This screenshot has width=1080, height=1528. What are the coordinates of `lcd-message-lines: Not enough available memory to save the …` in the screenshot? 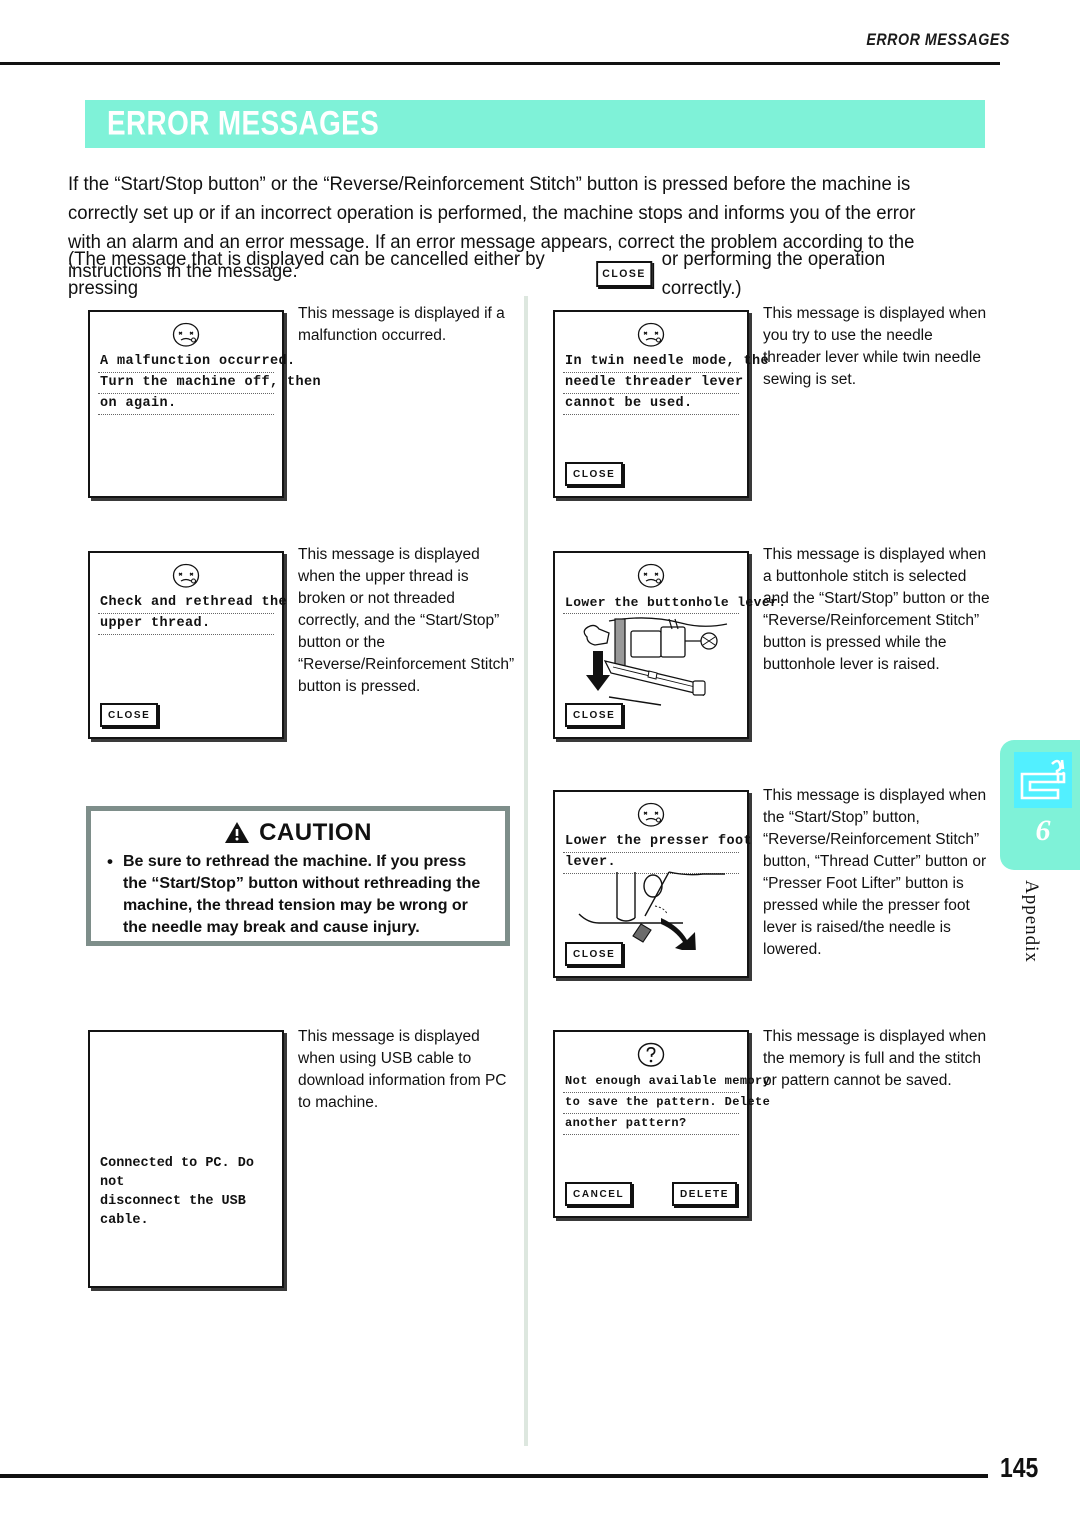 It's located at (666, 1103).